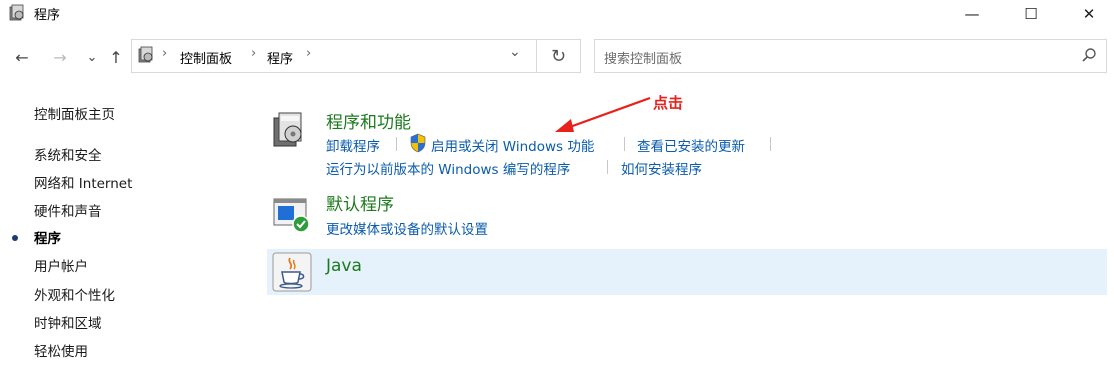  What do you see at coordinates (418, 143) in the screenshot?
I see `uac-shield-icon` at bounding box center [418, 143].